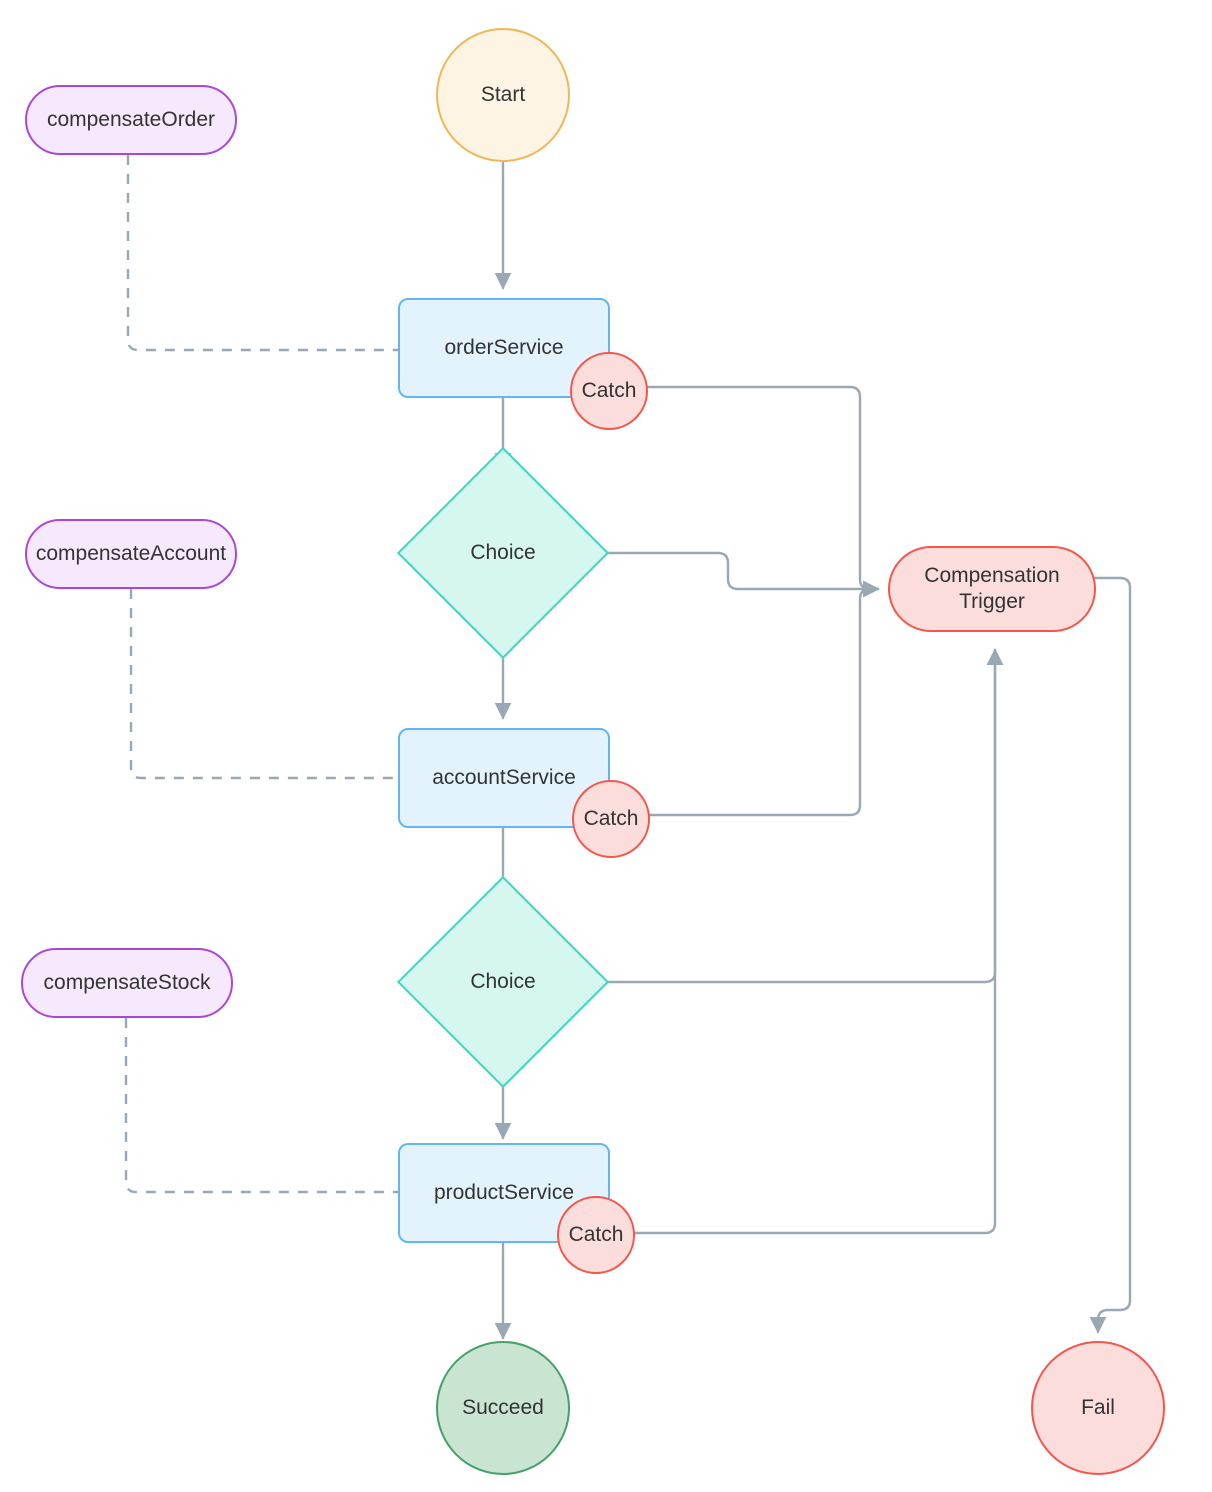 This screenshot has height=1492, width=1212. Describe the element at coordinates (762, 491) in the screenshot. I see `edge-ordercatch-to-trigger` at that location.